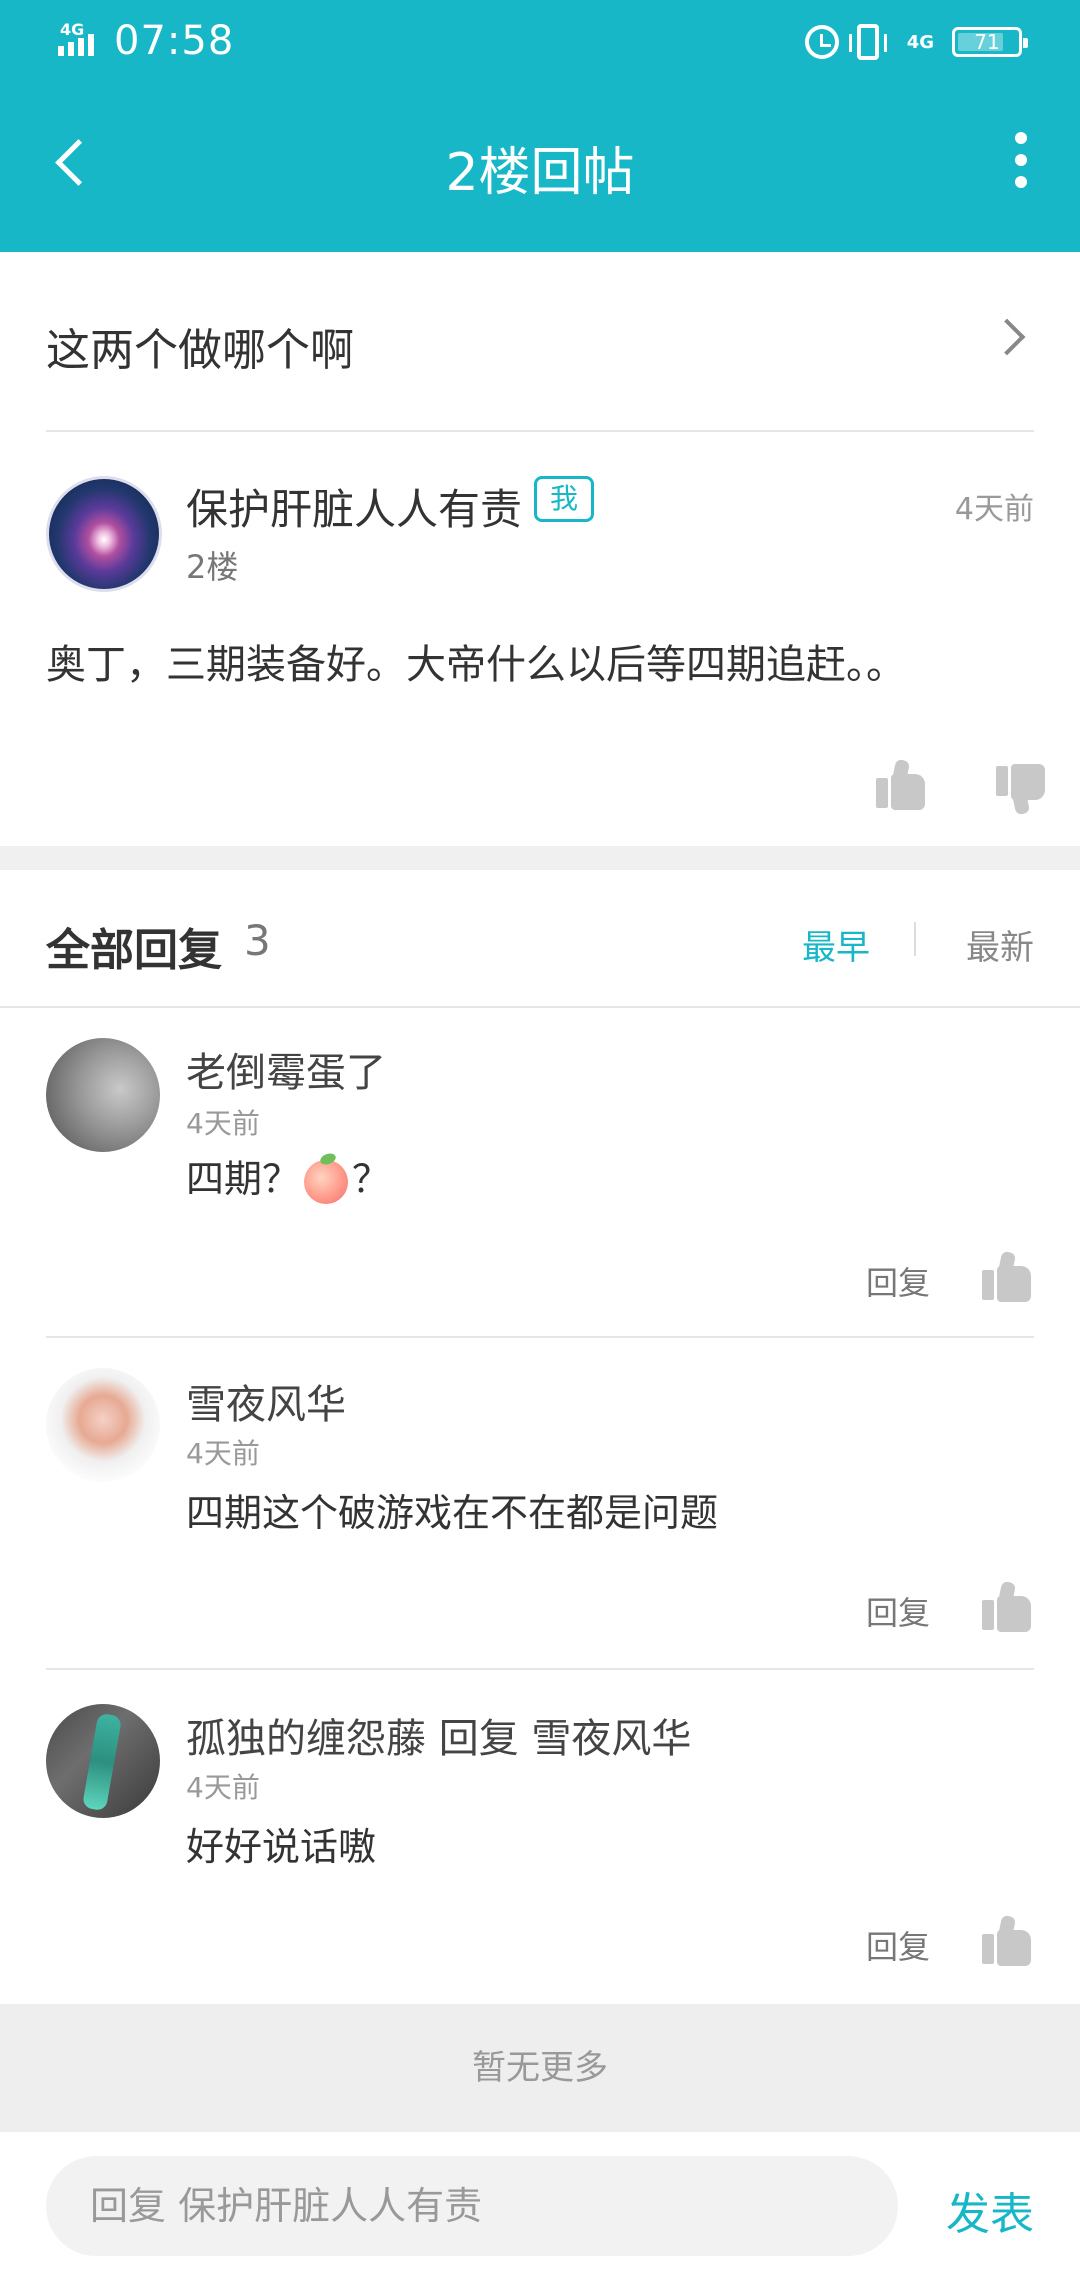  What do you see at coordinates (326, 1181) in the screenshot?
I see `peach-emoji` at bounding box center [326, 1181].